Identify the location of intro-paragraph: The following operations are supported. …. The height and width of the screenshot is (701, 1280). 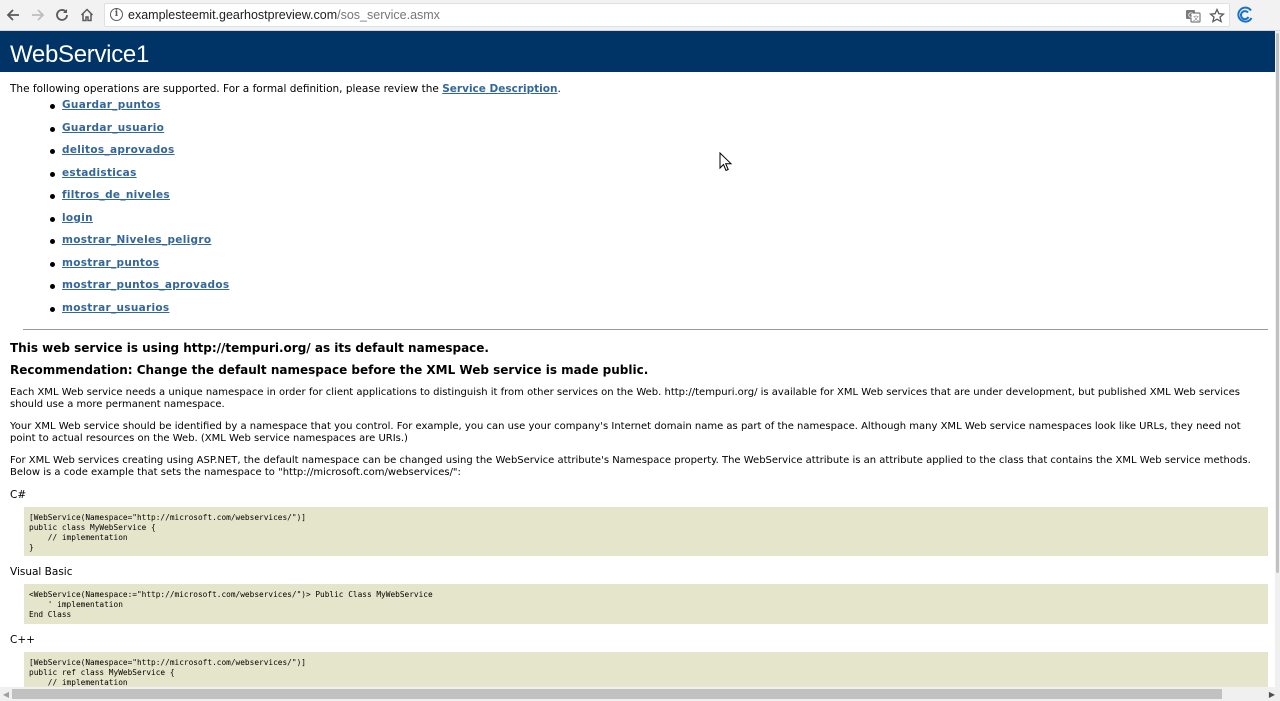
(639, 89).